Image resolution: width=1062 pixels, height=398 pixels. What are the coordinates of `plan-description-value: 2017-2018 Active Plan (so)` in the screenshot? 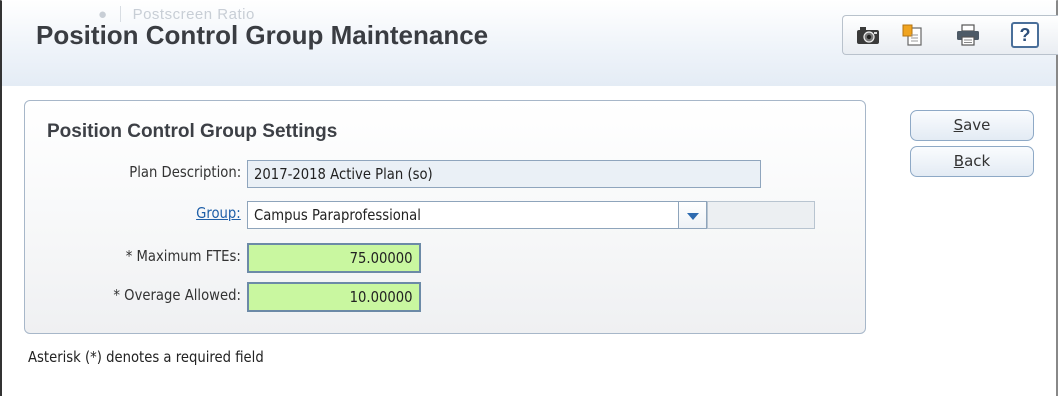 It's located at (343, 174).